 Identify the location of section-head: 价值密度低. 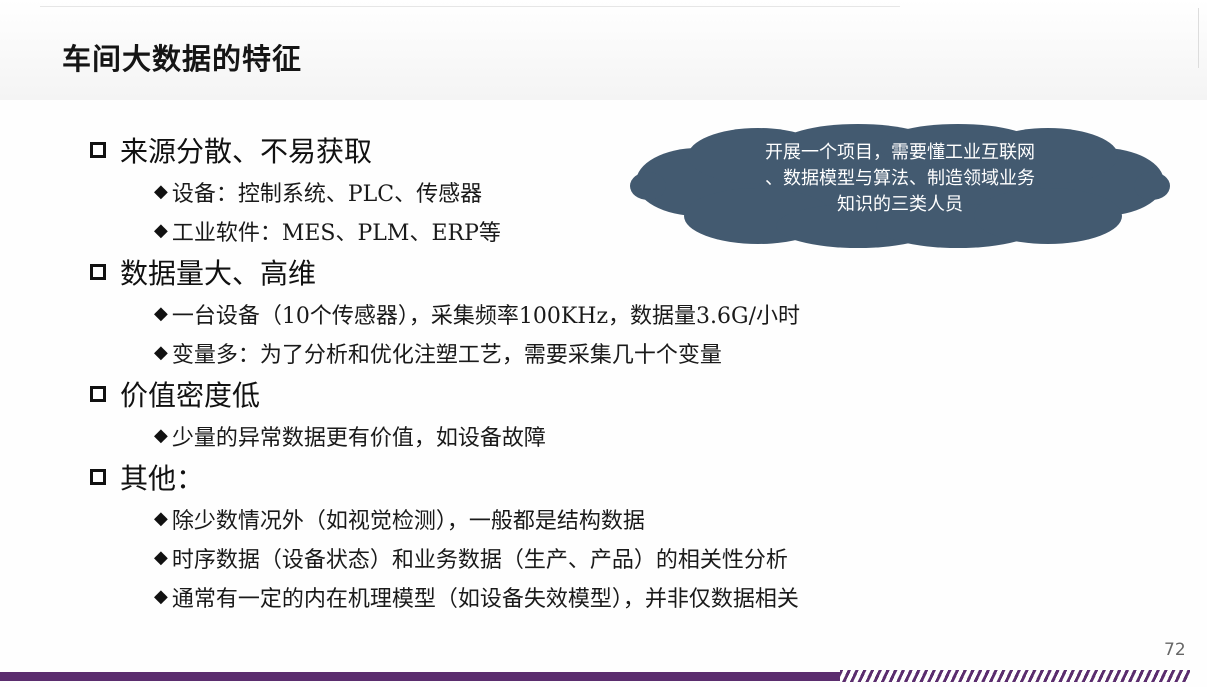
(530, 394).